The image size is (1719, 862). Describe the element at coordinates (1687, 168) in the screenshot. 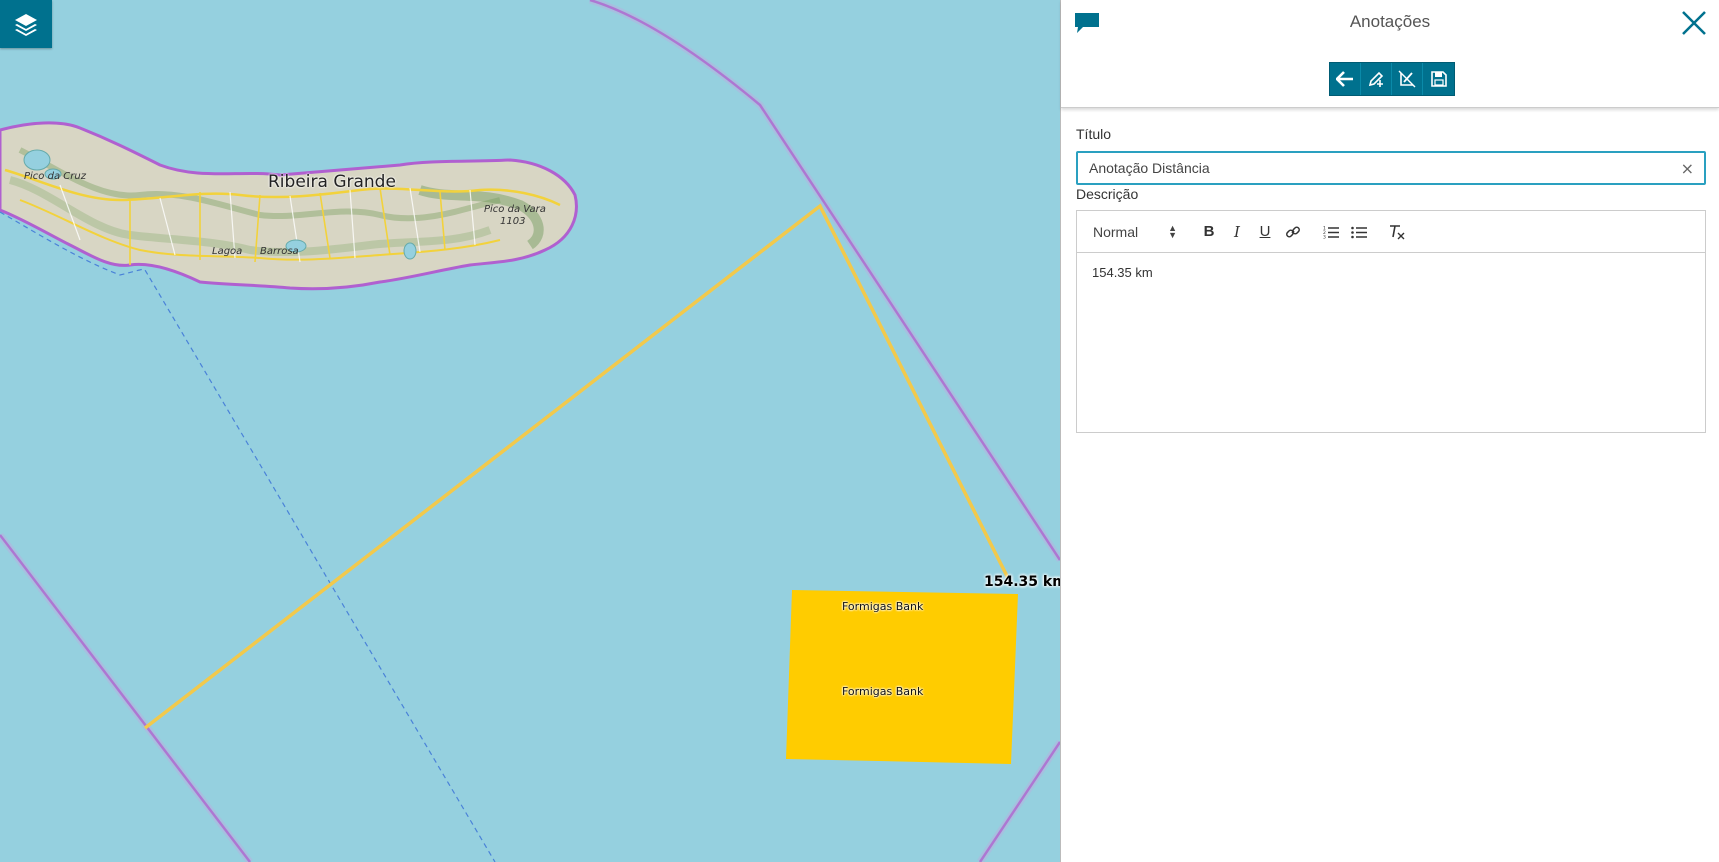

I see `clear-title-icon: ×` at that location.